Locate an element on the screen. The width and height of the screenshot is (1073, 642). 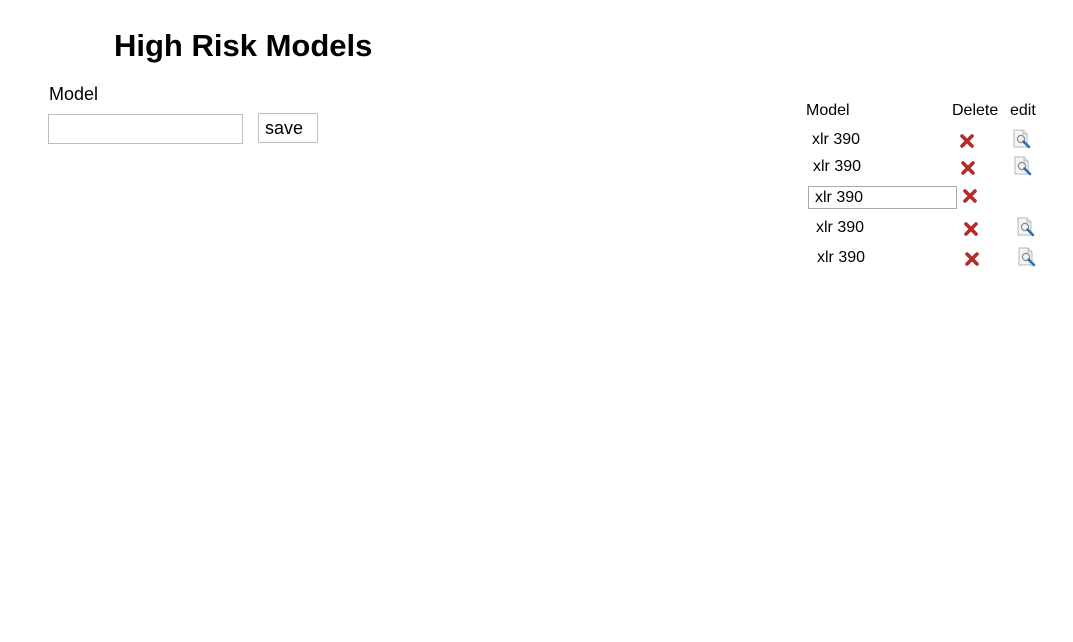
page-title: High Risk Models is located at coordinates (243, 45).